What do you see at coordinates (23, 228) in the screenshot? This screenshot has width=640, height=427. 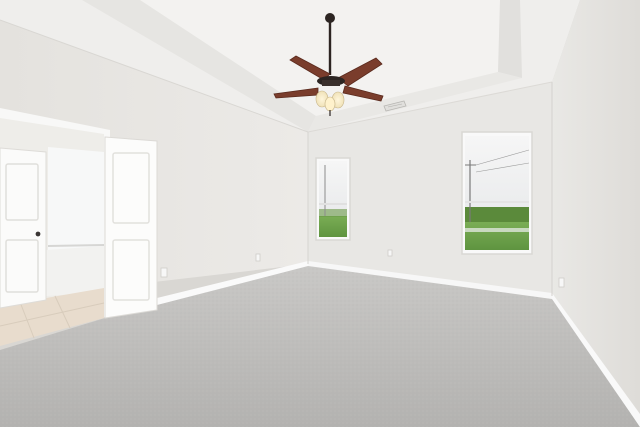 I see `door-icon` at bounding box center [23, 228].